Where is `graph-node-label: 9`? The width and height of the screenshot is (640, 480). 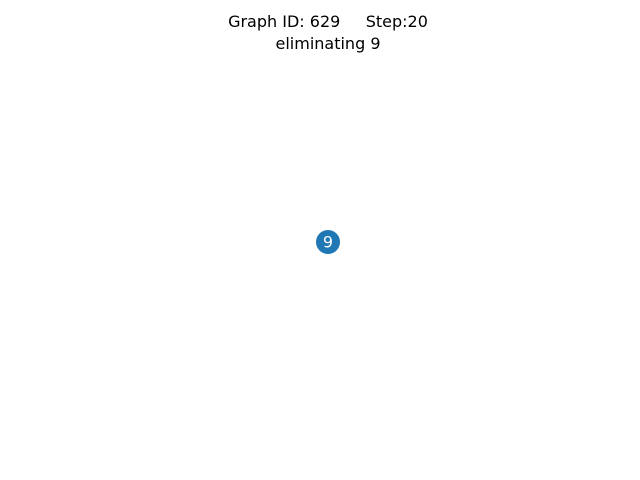
graph-node-label: 9 is located at coordinates (328, 242).